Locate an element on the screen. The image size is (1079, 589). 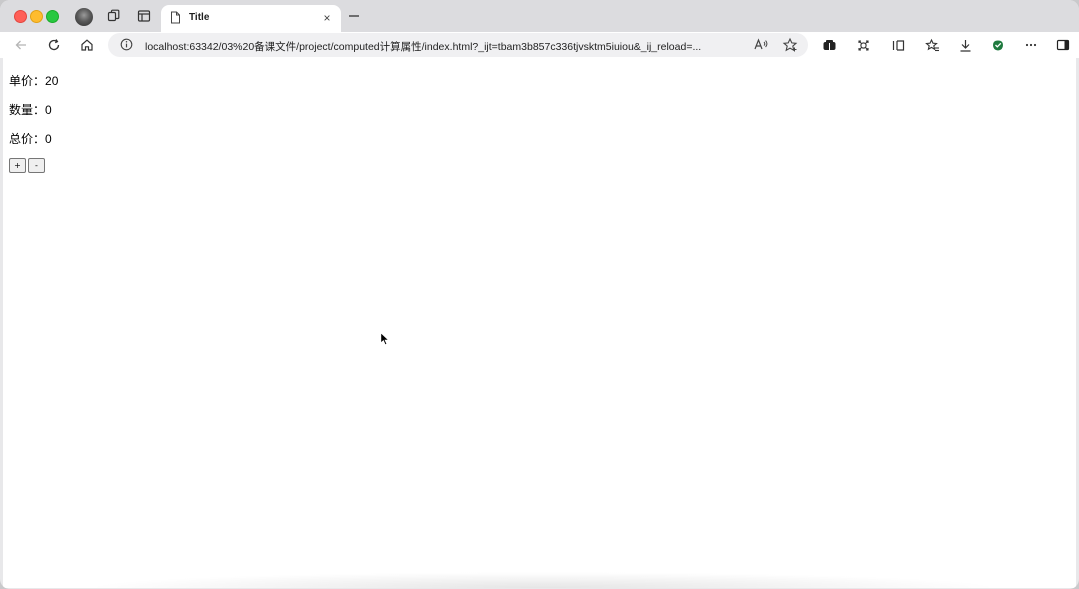
tab-active: Title × is located at coordinates (251, 18).